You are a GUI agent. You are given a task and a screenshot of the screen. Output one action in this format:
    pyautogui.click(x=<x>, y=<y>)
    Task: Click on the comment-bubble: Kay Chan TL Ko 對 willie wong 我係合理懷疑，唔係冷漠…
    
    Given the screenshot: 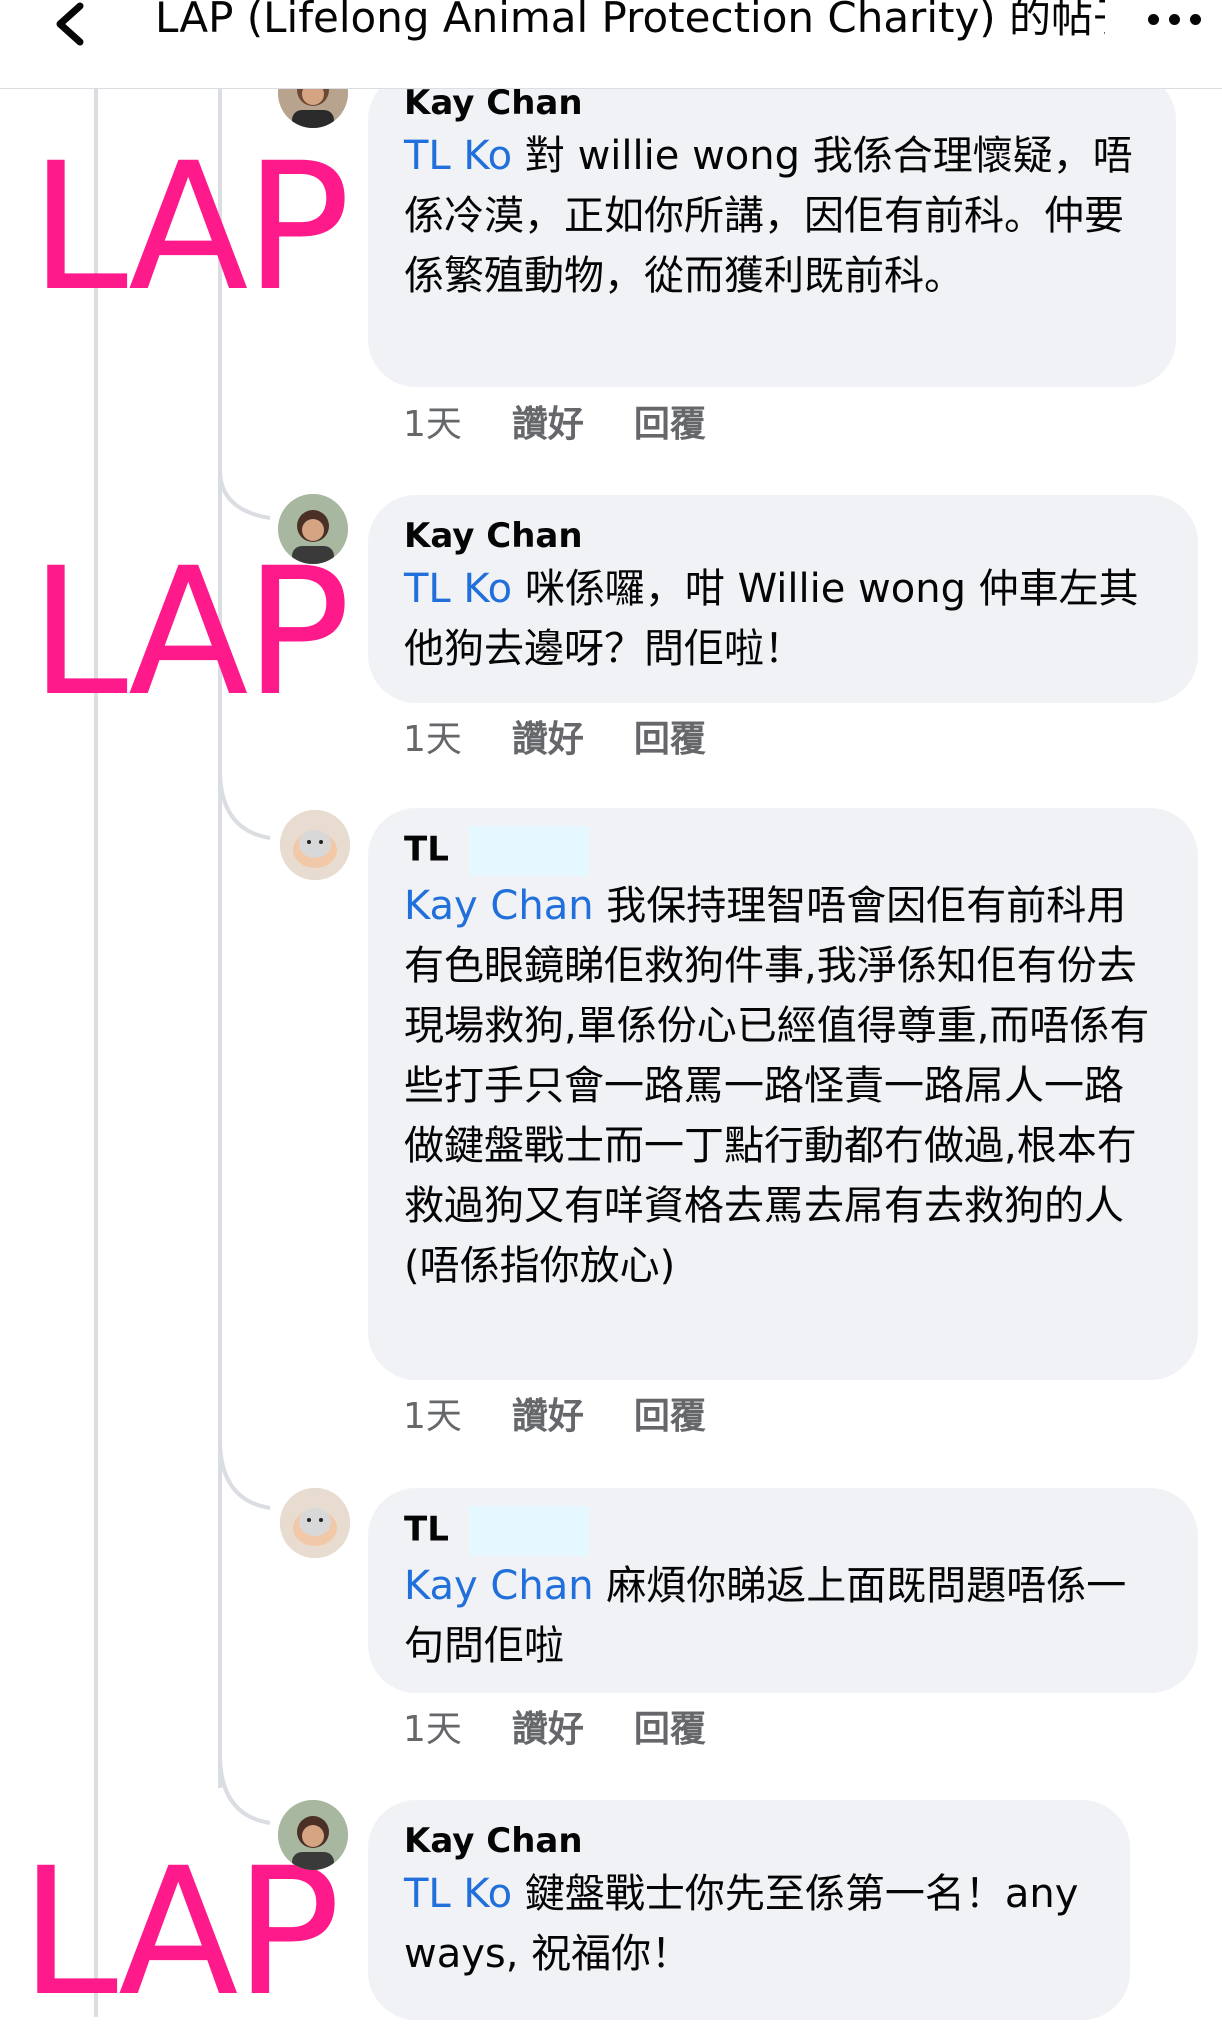 What is the action you would take?
    pyautogui.click(x=772, y=229)
    